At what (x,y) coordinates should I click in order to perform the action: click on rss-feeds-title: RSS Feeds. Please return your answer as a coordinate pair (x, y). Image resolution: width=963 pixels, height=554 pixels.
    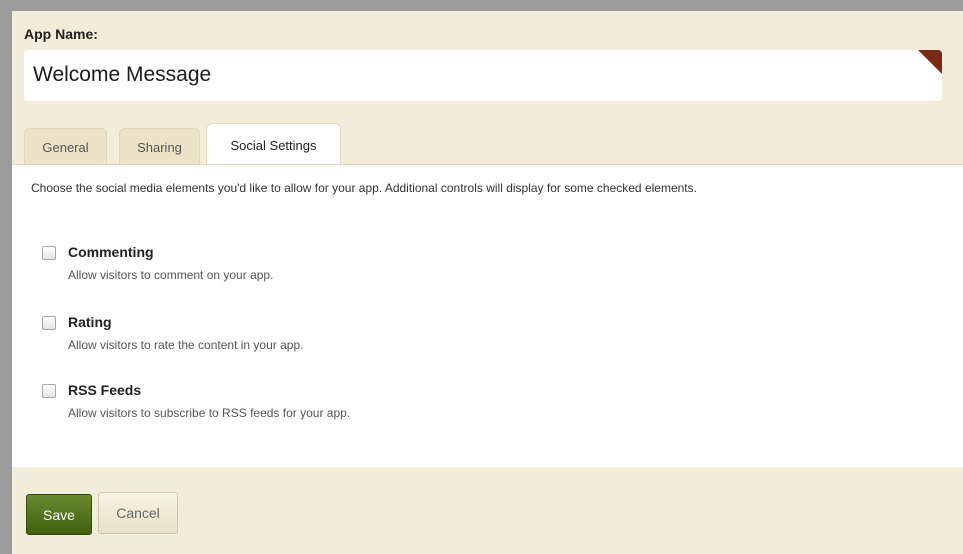
    Looking at the image, I should click on (105, 390).